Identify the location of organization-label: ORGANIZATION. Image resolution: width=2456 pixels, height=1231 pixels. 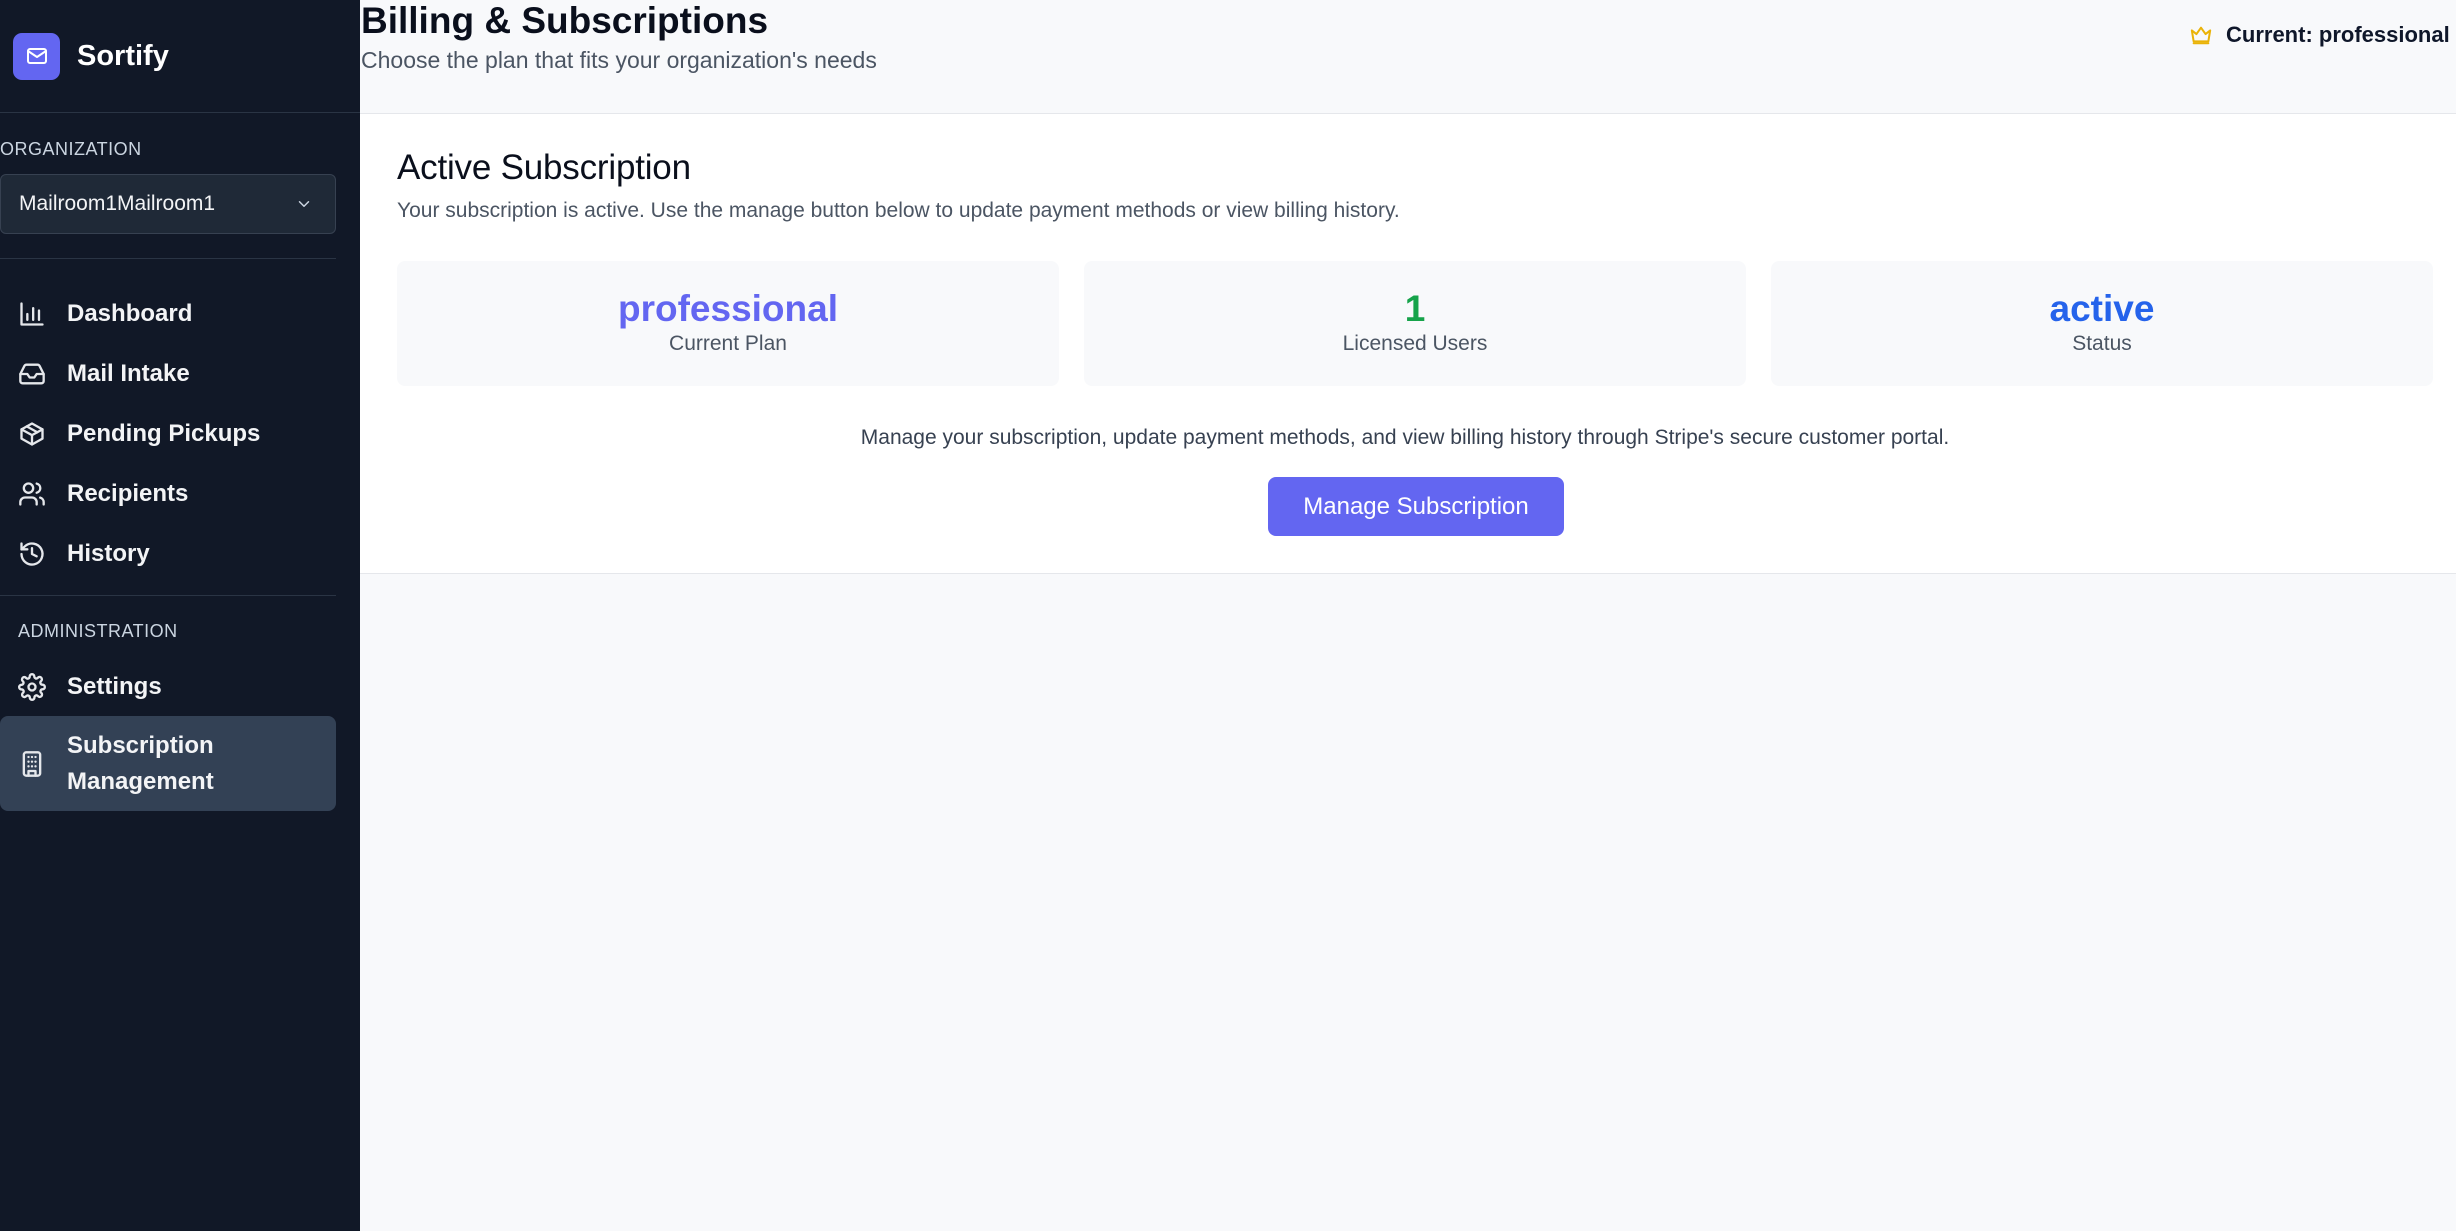
(71, 149).